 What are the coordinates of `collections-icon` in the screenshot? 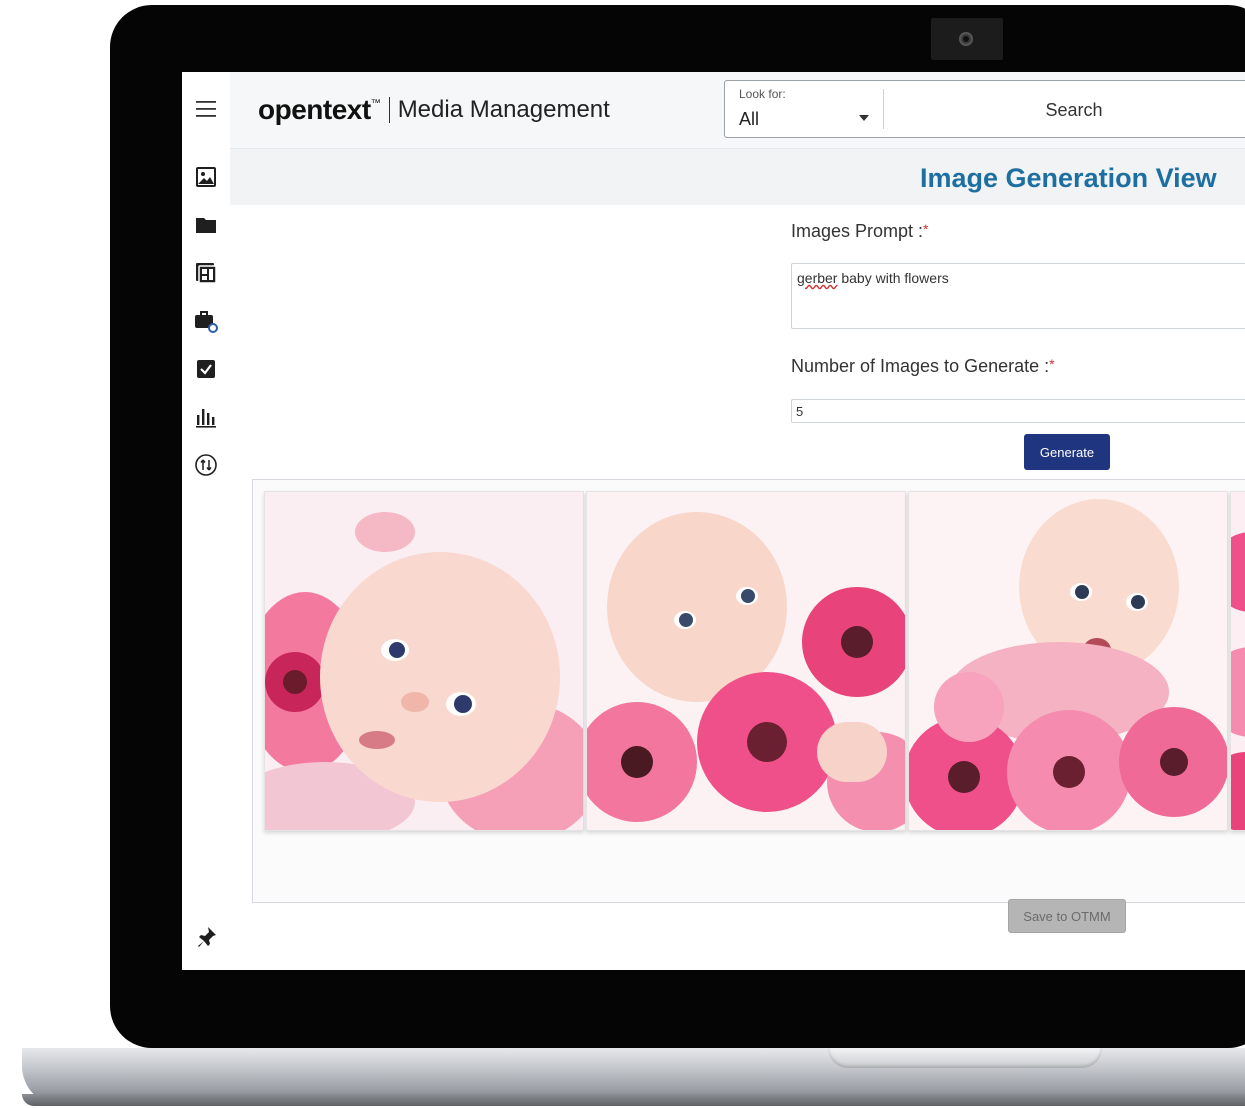 It's located at (206, 273).